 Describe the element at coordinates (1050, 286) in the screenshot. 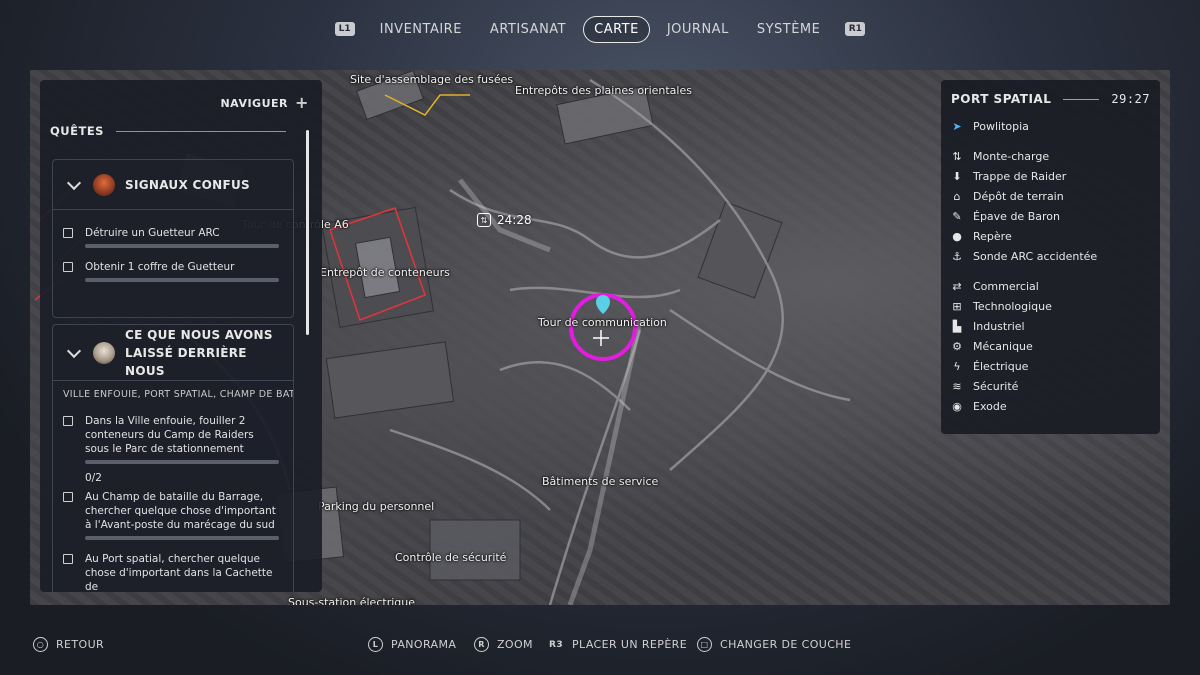

I see `legend-item-commercial: ⇄ Commercial` at that location.